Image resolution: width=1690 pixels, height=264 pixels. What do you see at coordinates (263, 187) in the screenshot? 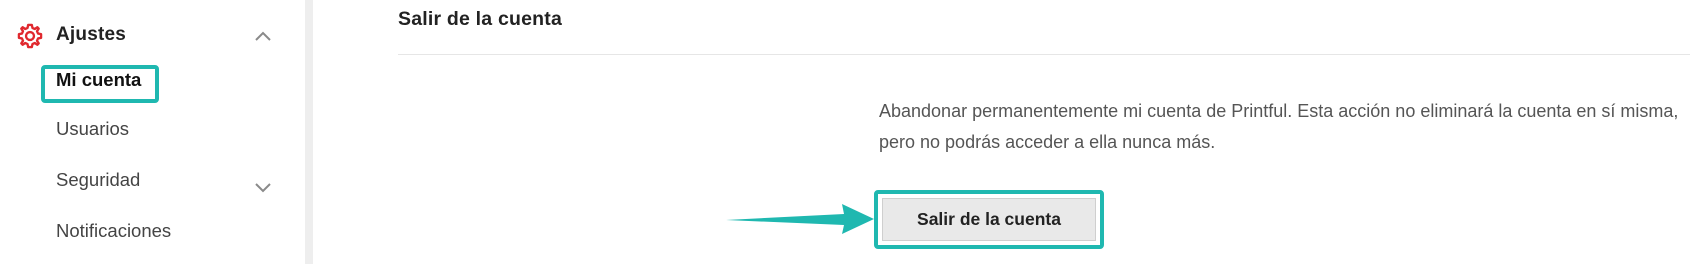
I see `chevron-down-icon` at bounding box center [263, 187].